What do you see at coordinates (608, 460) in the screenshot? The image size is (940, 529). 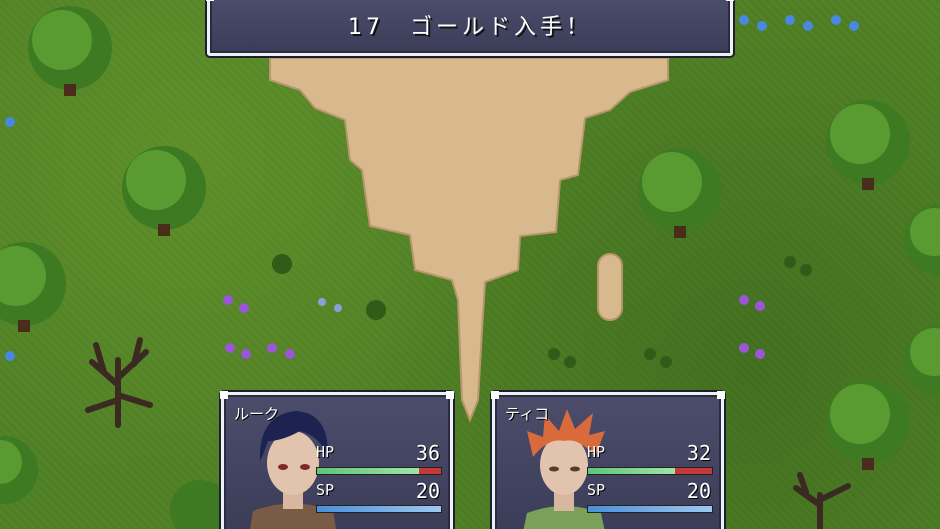 I see `party-status-tiko: ティコ HP 32 SP 20` at bounding box center [608, 460].